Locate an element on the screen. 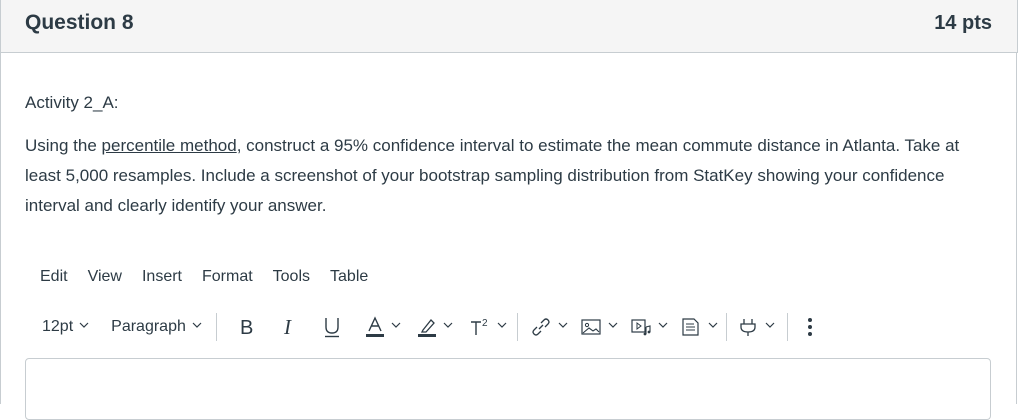  media-icon is located at coordinates (649, 327).